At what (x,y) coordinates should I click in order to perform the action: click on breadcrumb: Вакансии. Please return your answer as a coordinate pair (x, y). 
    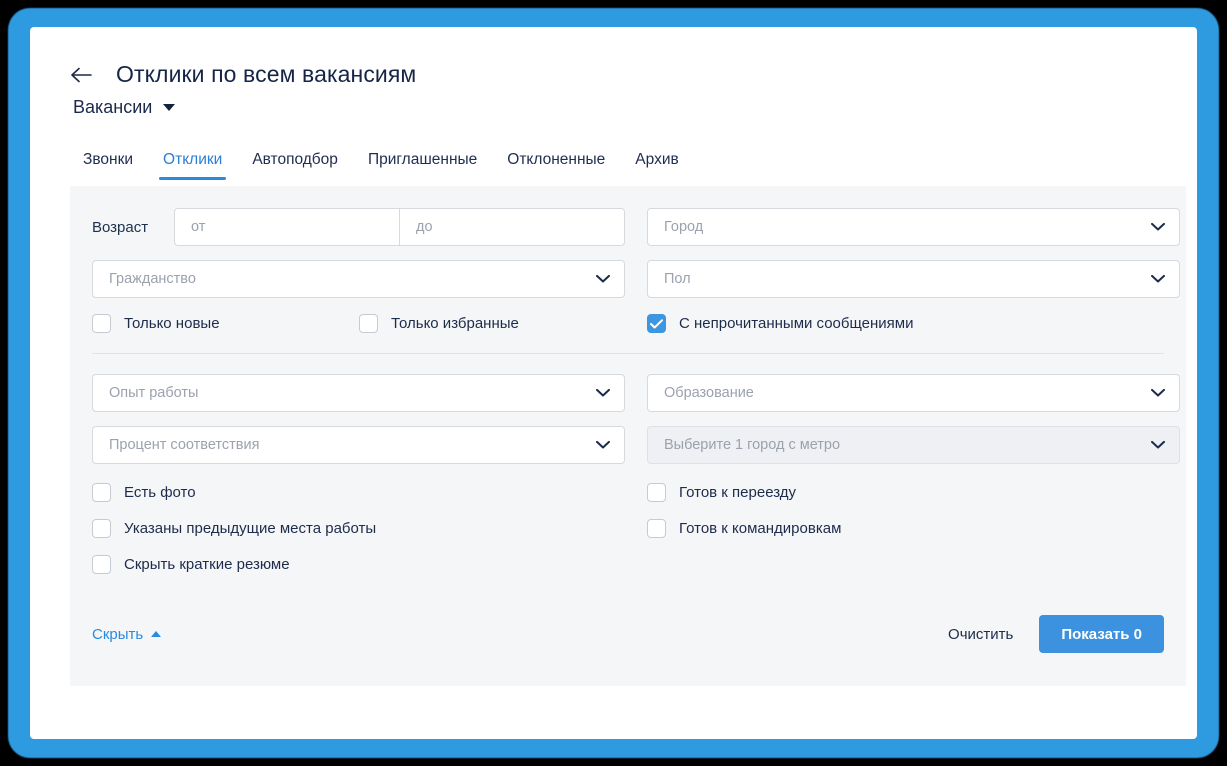
    Looking at the image, I should click on (613, 103).